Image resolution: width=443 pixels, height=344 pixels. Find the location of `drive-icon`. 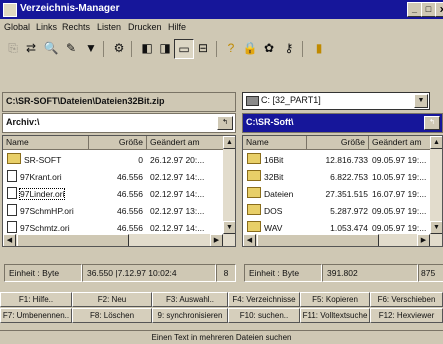

drive-icon is located at coordinates (252, 101).